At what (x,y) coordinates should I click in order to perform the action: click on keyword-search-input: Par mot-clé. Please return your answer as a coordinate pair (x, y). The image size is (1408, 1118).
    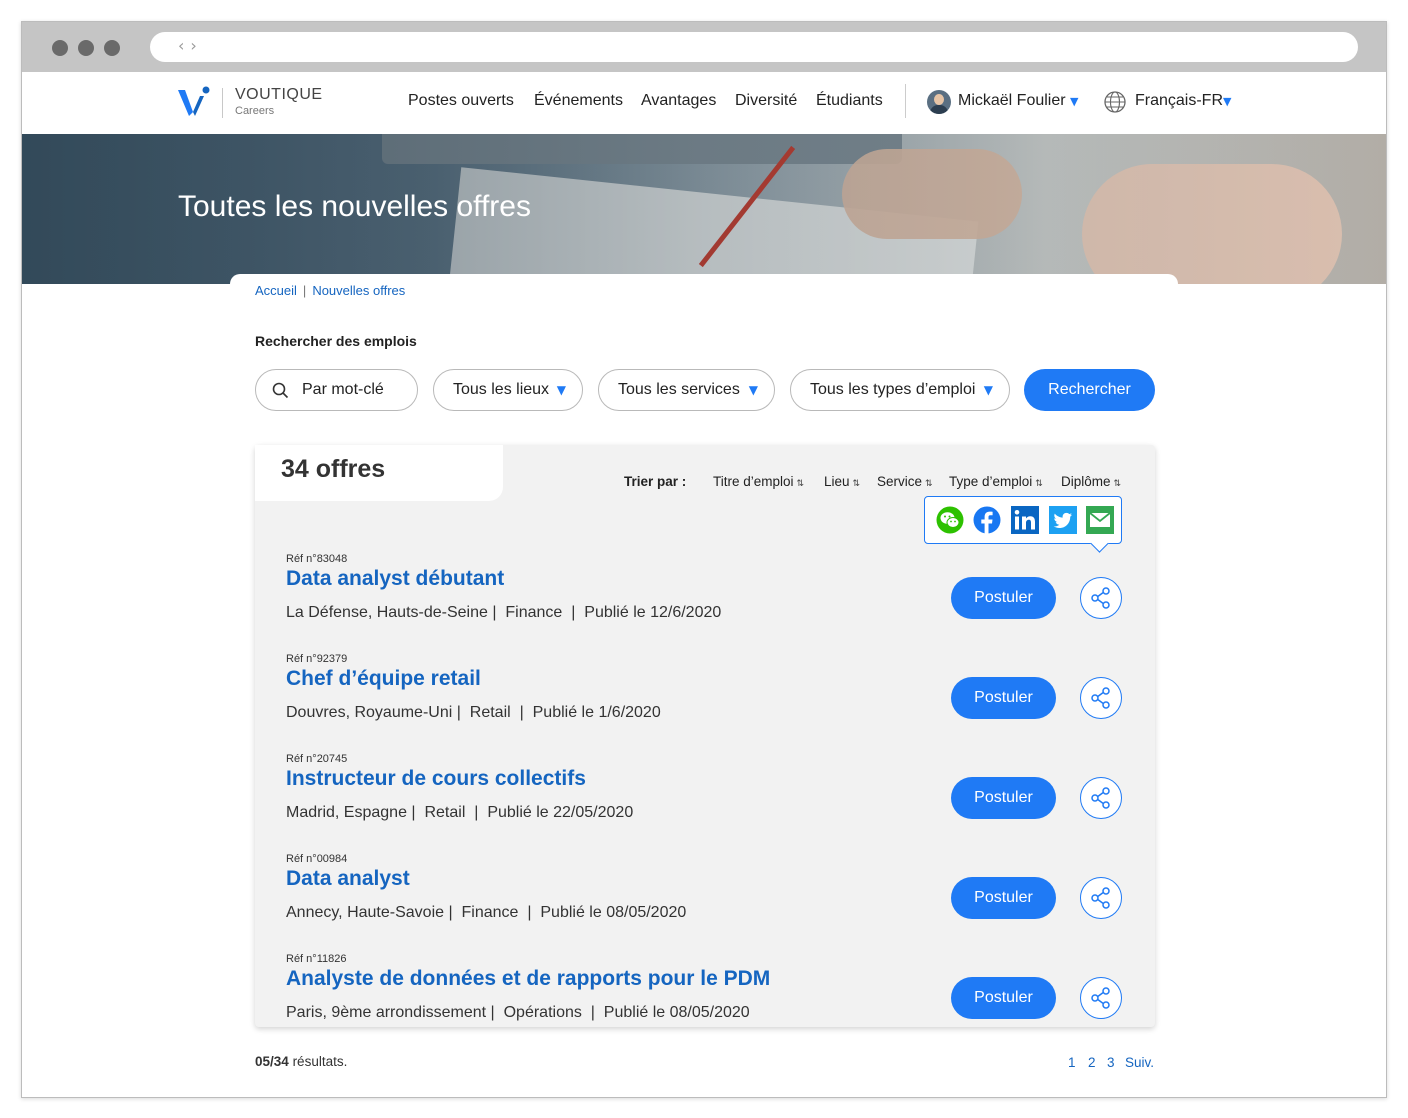
    Looking at the image, I should click on (336, 390).